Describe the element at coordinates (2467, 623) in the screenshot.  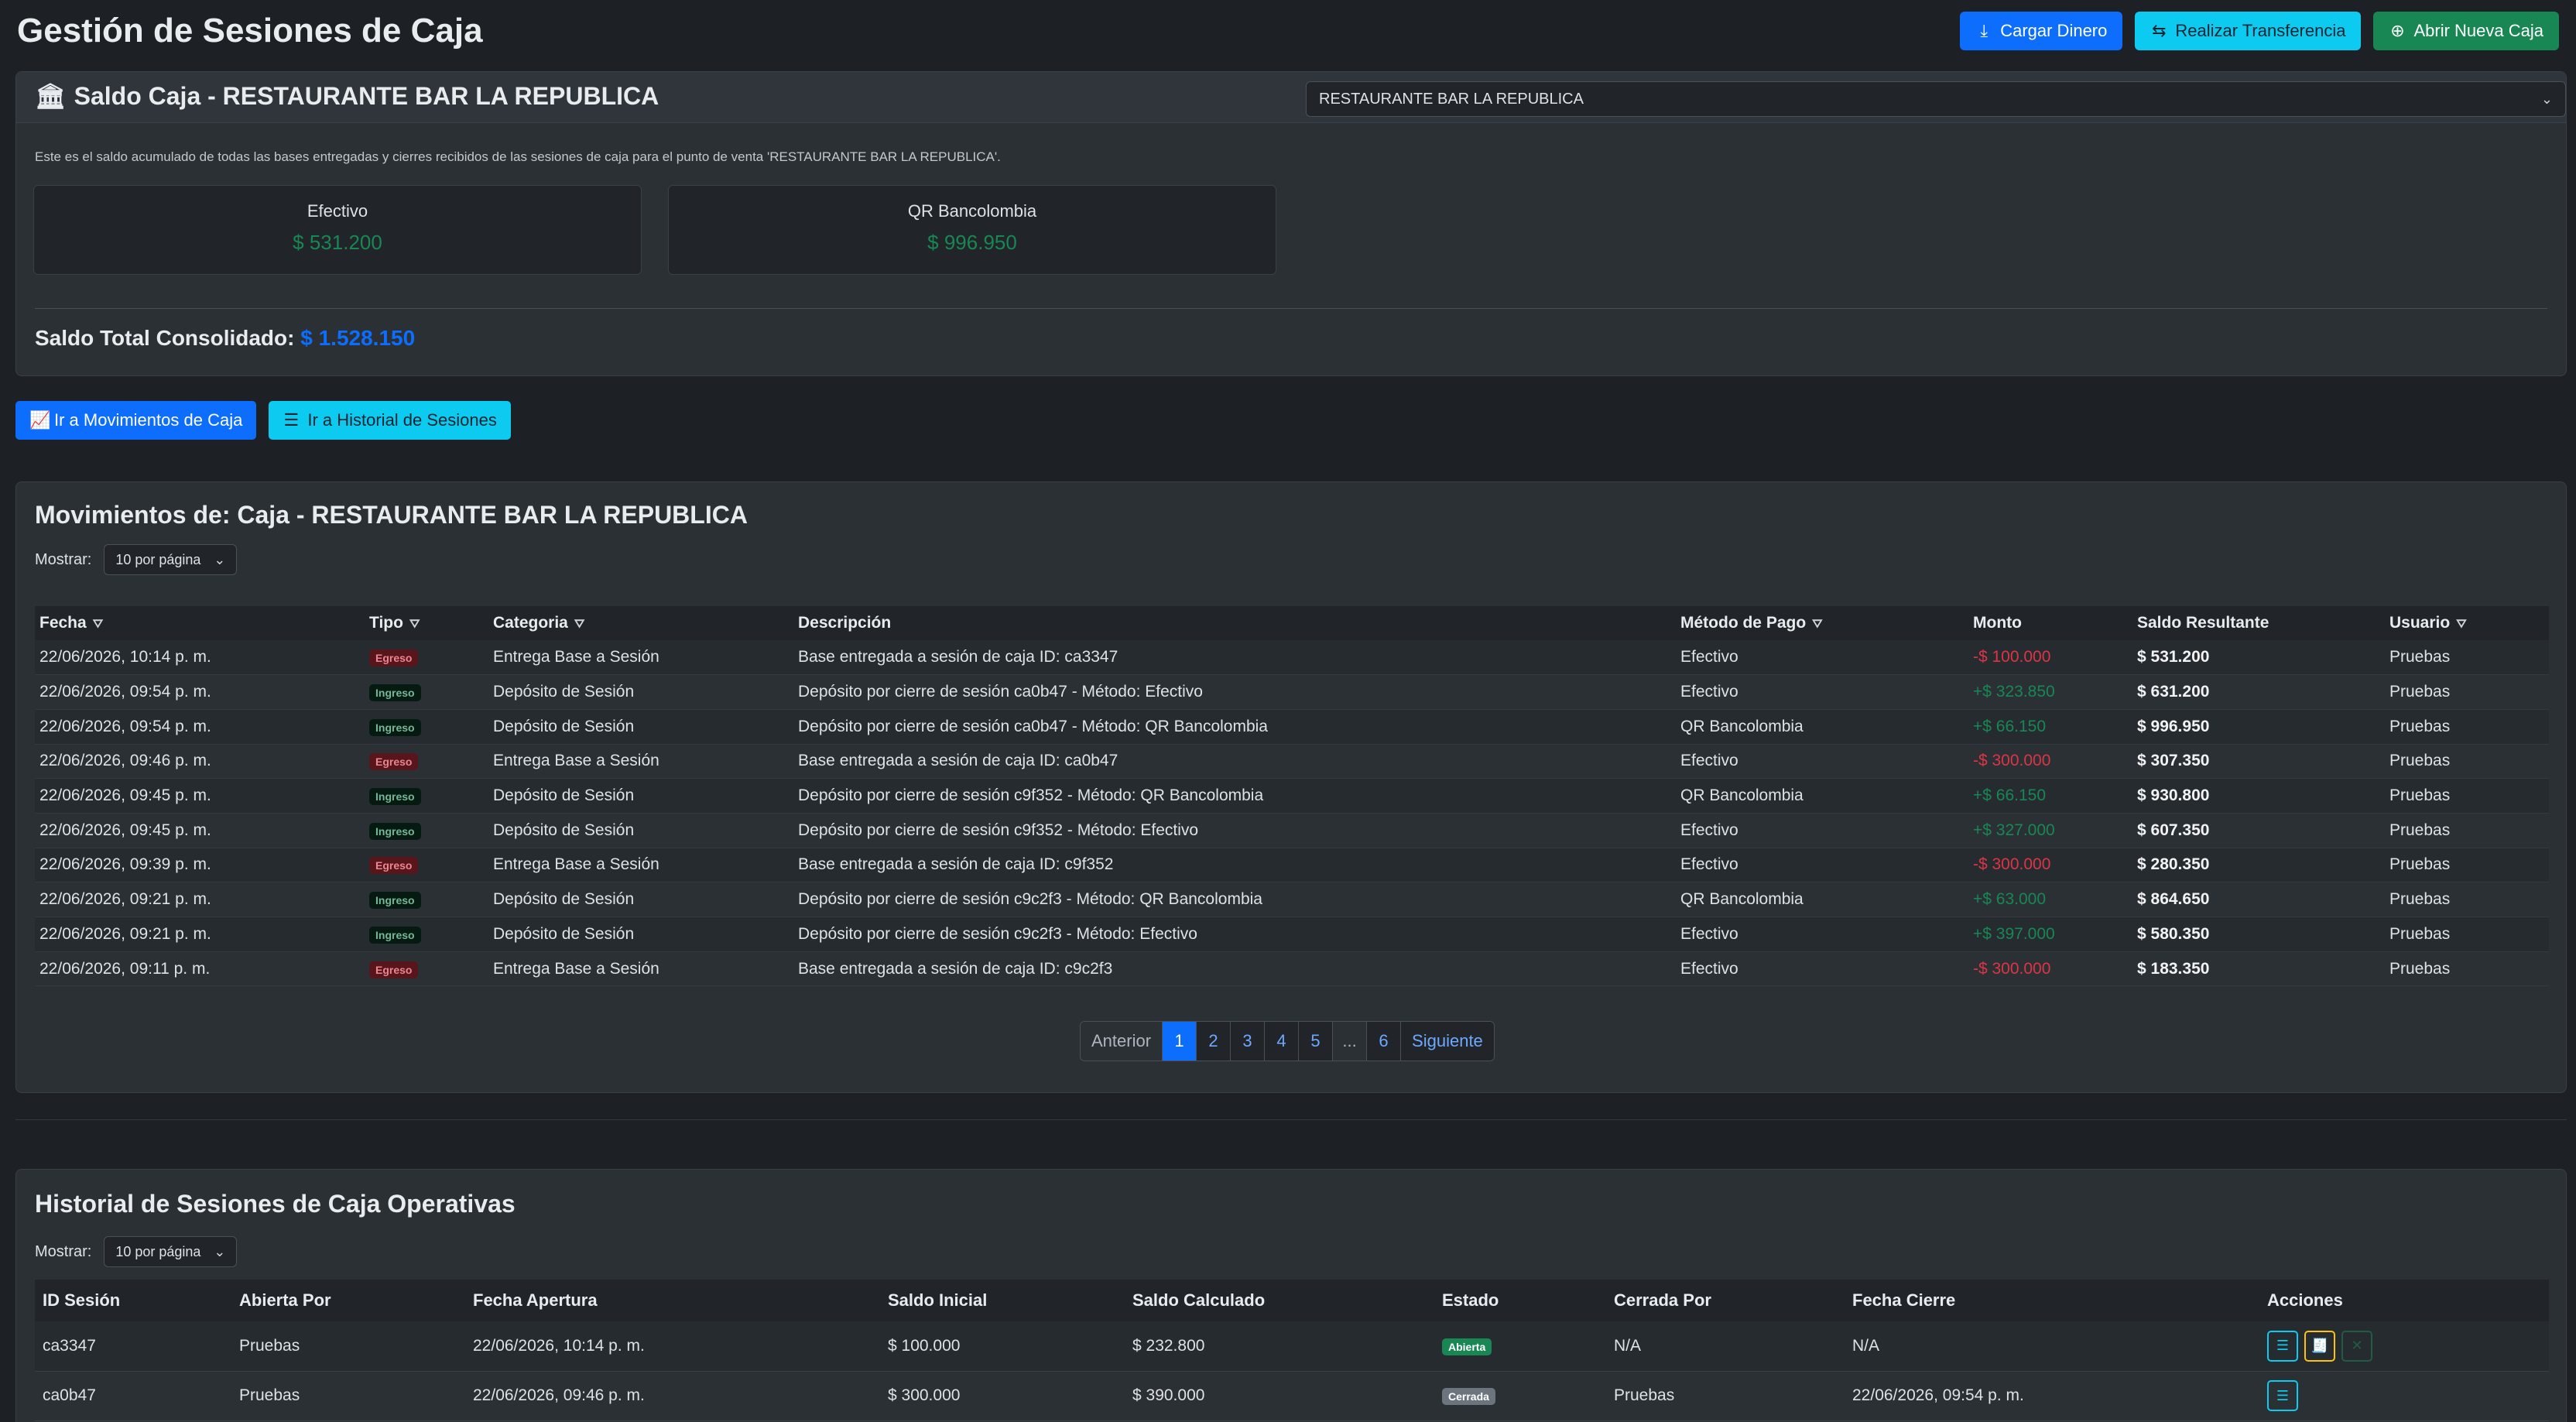
I see `col-usuario: Usuario ⛛` at that location.